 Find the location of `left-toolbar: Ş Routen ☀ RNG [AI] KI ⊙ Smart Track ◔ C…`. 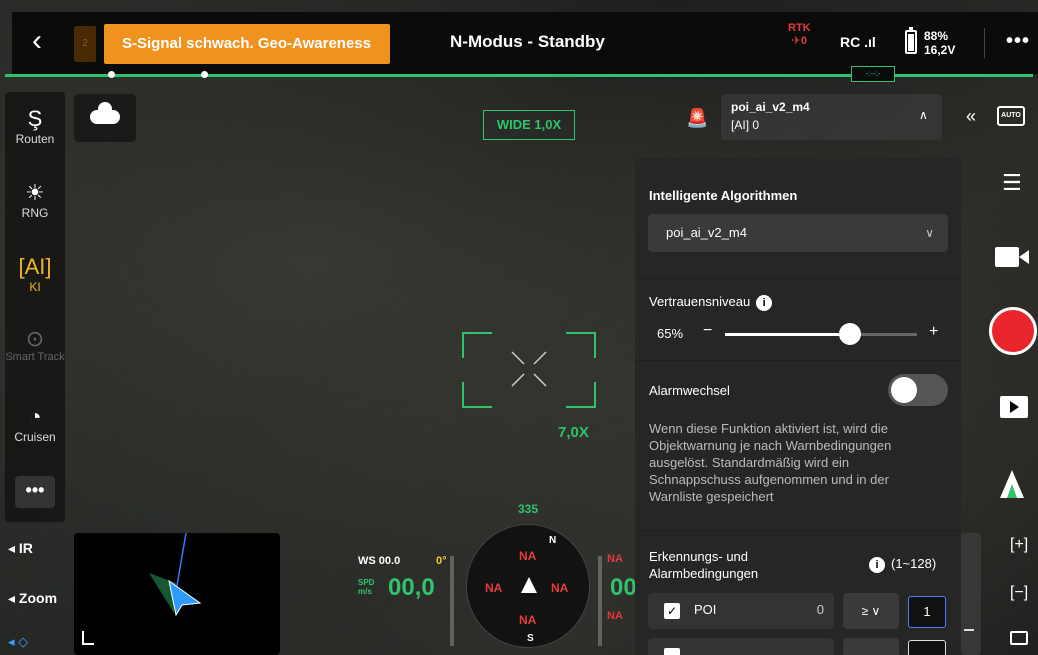

left-toolbar: Ş Routen ☀ RNG [AI] KI ⊙ Smart Track ◔ C… is located at coordinates (35, 307).